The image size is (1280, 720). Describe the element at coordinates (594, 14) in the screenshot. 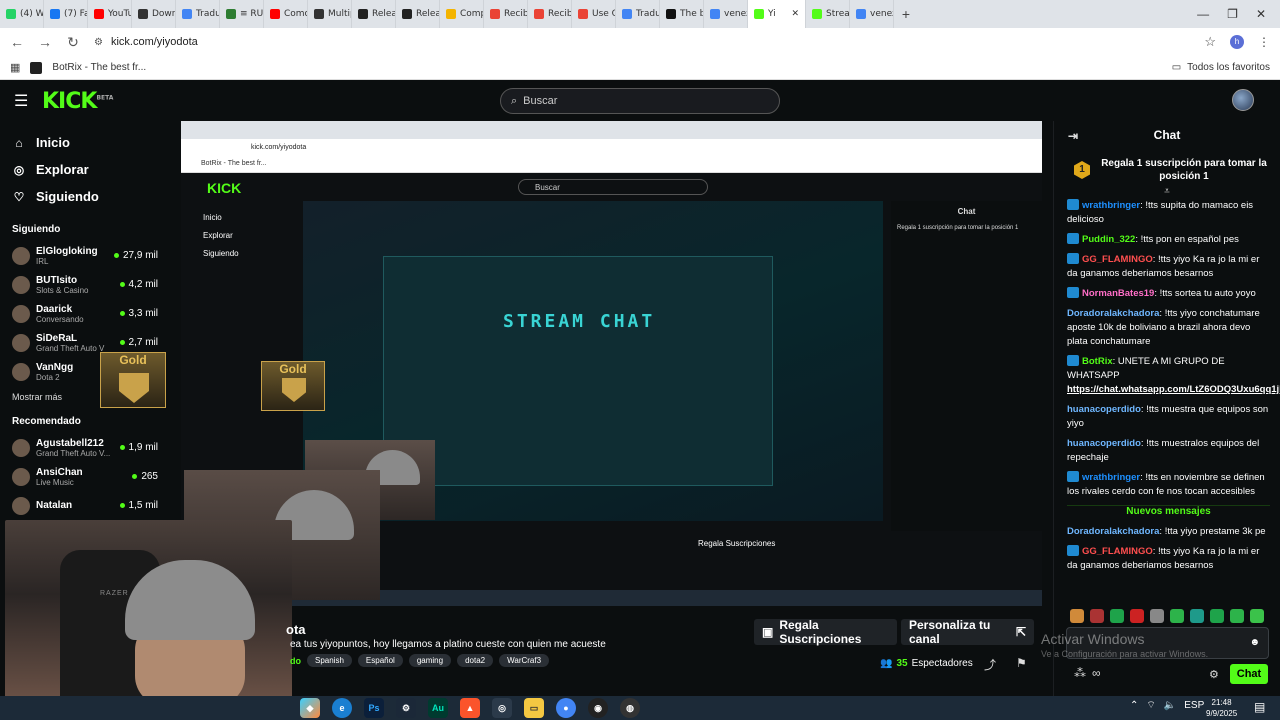

I see `browser-tab: Use O` at that location.